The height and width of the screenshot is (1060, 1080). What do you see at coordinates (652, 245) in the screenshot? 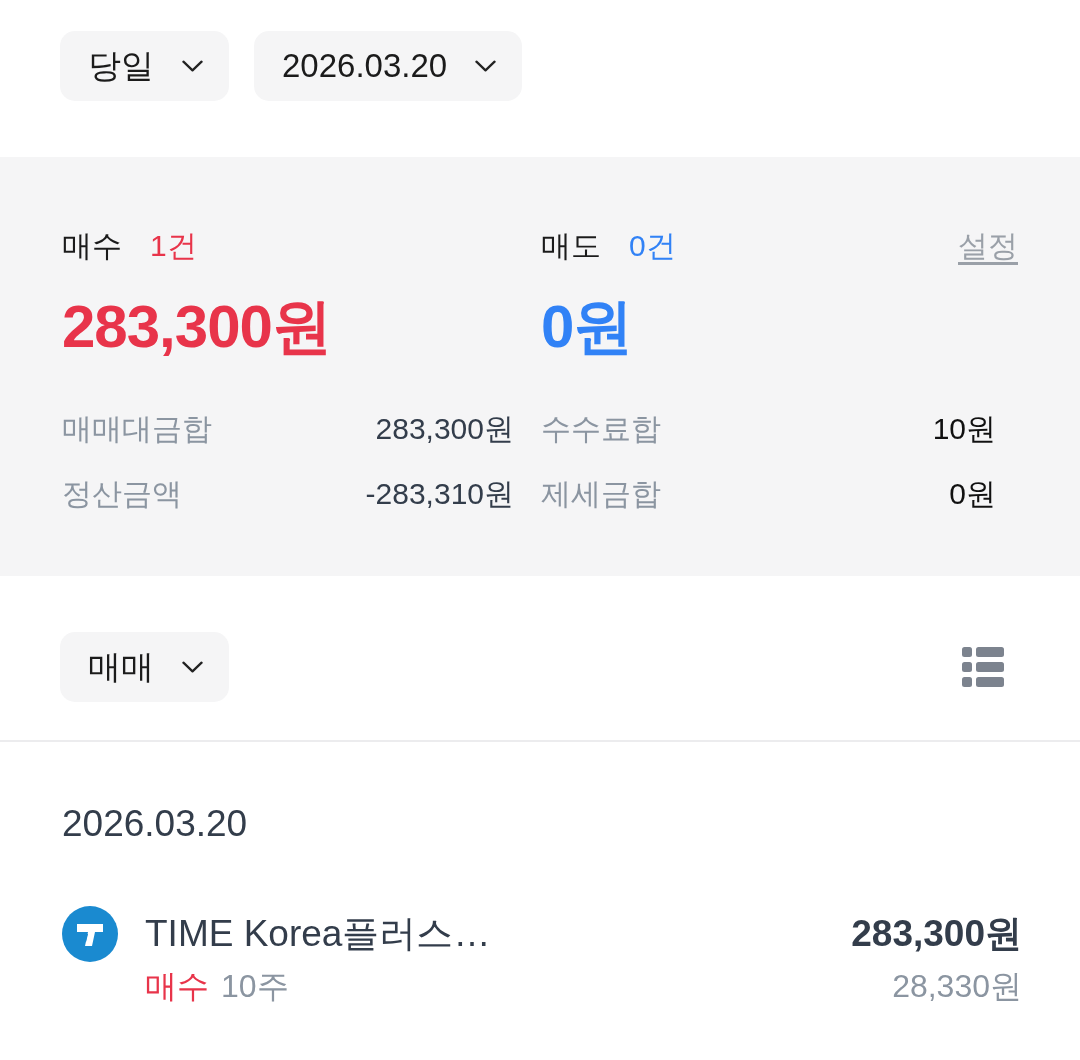
I see `trade-count: 0건` at bounding box center [652, 245].